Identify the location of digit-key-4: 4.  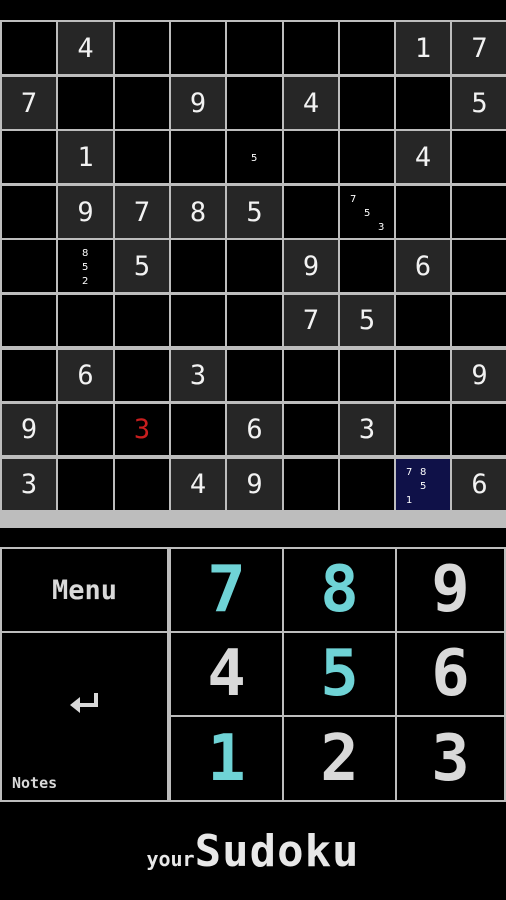
(226, 674).